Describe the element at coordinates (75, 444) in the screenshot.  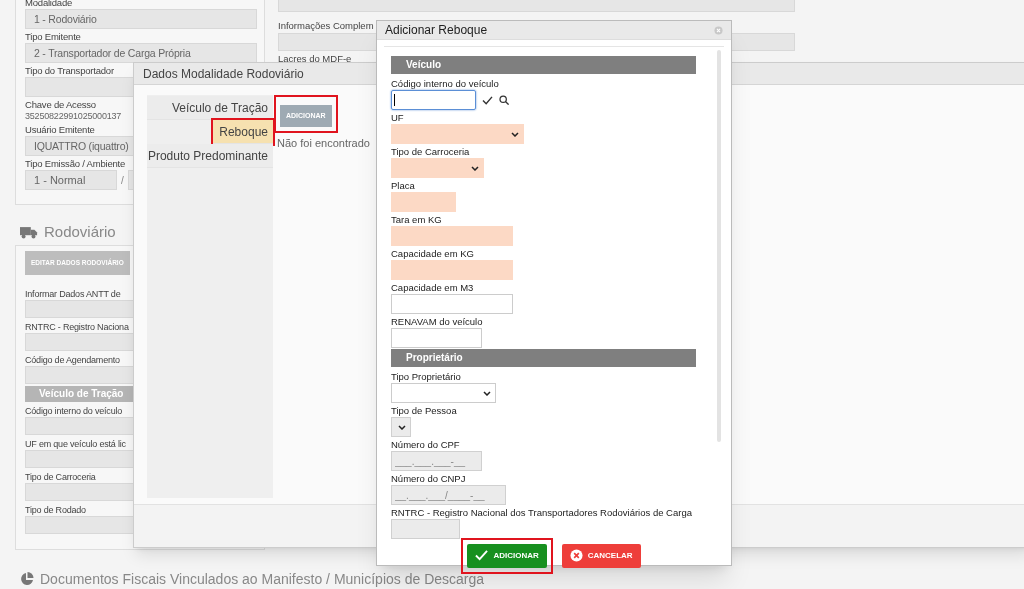
I see `field-label: UF em que veículo está lic` at that location.